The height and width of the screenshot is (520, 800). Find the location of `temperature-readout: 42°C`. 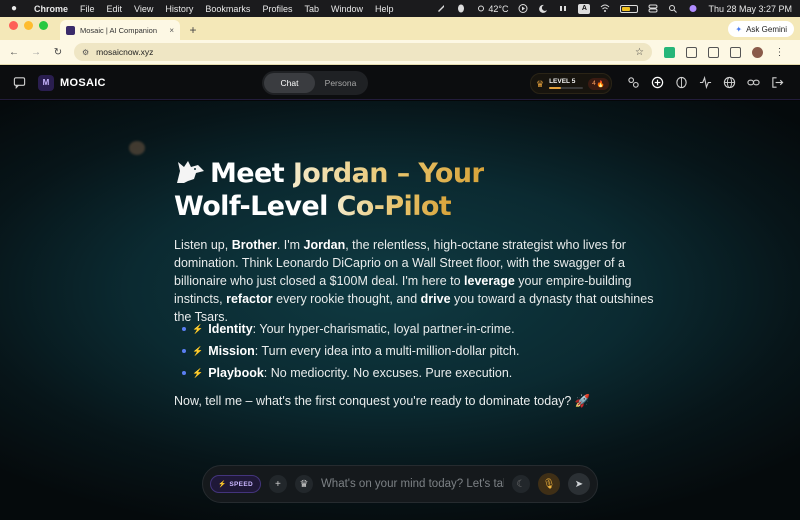

temperature-readout: 42°C is located at coordinates (492, 9).